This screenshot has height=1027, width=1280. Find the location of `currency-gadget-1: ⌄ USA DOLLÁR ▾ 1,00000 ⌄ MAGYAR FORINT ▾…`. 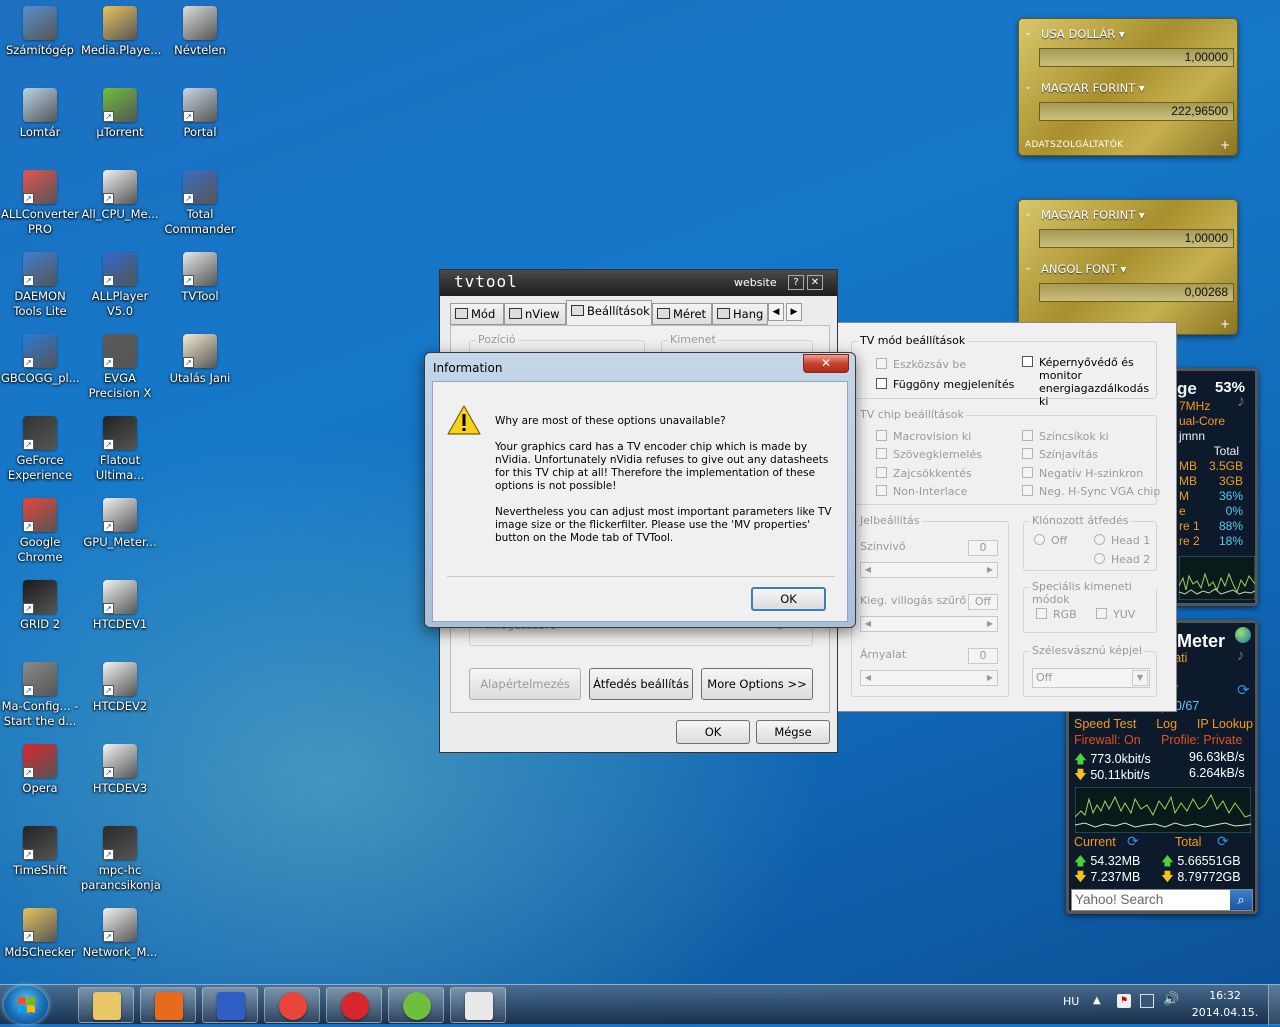

currency-gadget-1: ⌄ USA DOLLÁR ▾ 1,00000 ⌄ MAGYAR FORINT ▾… is located at coordinates (1128, 87).